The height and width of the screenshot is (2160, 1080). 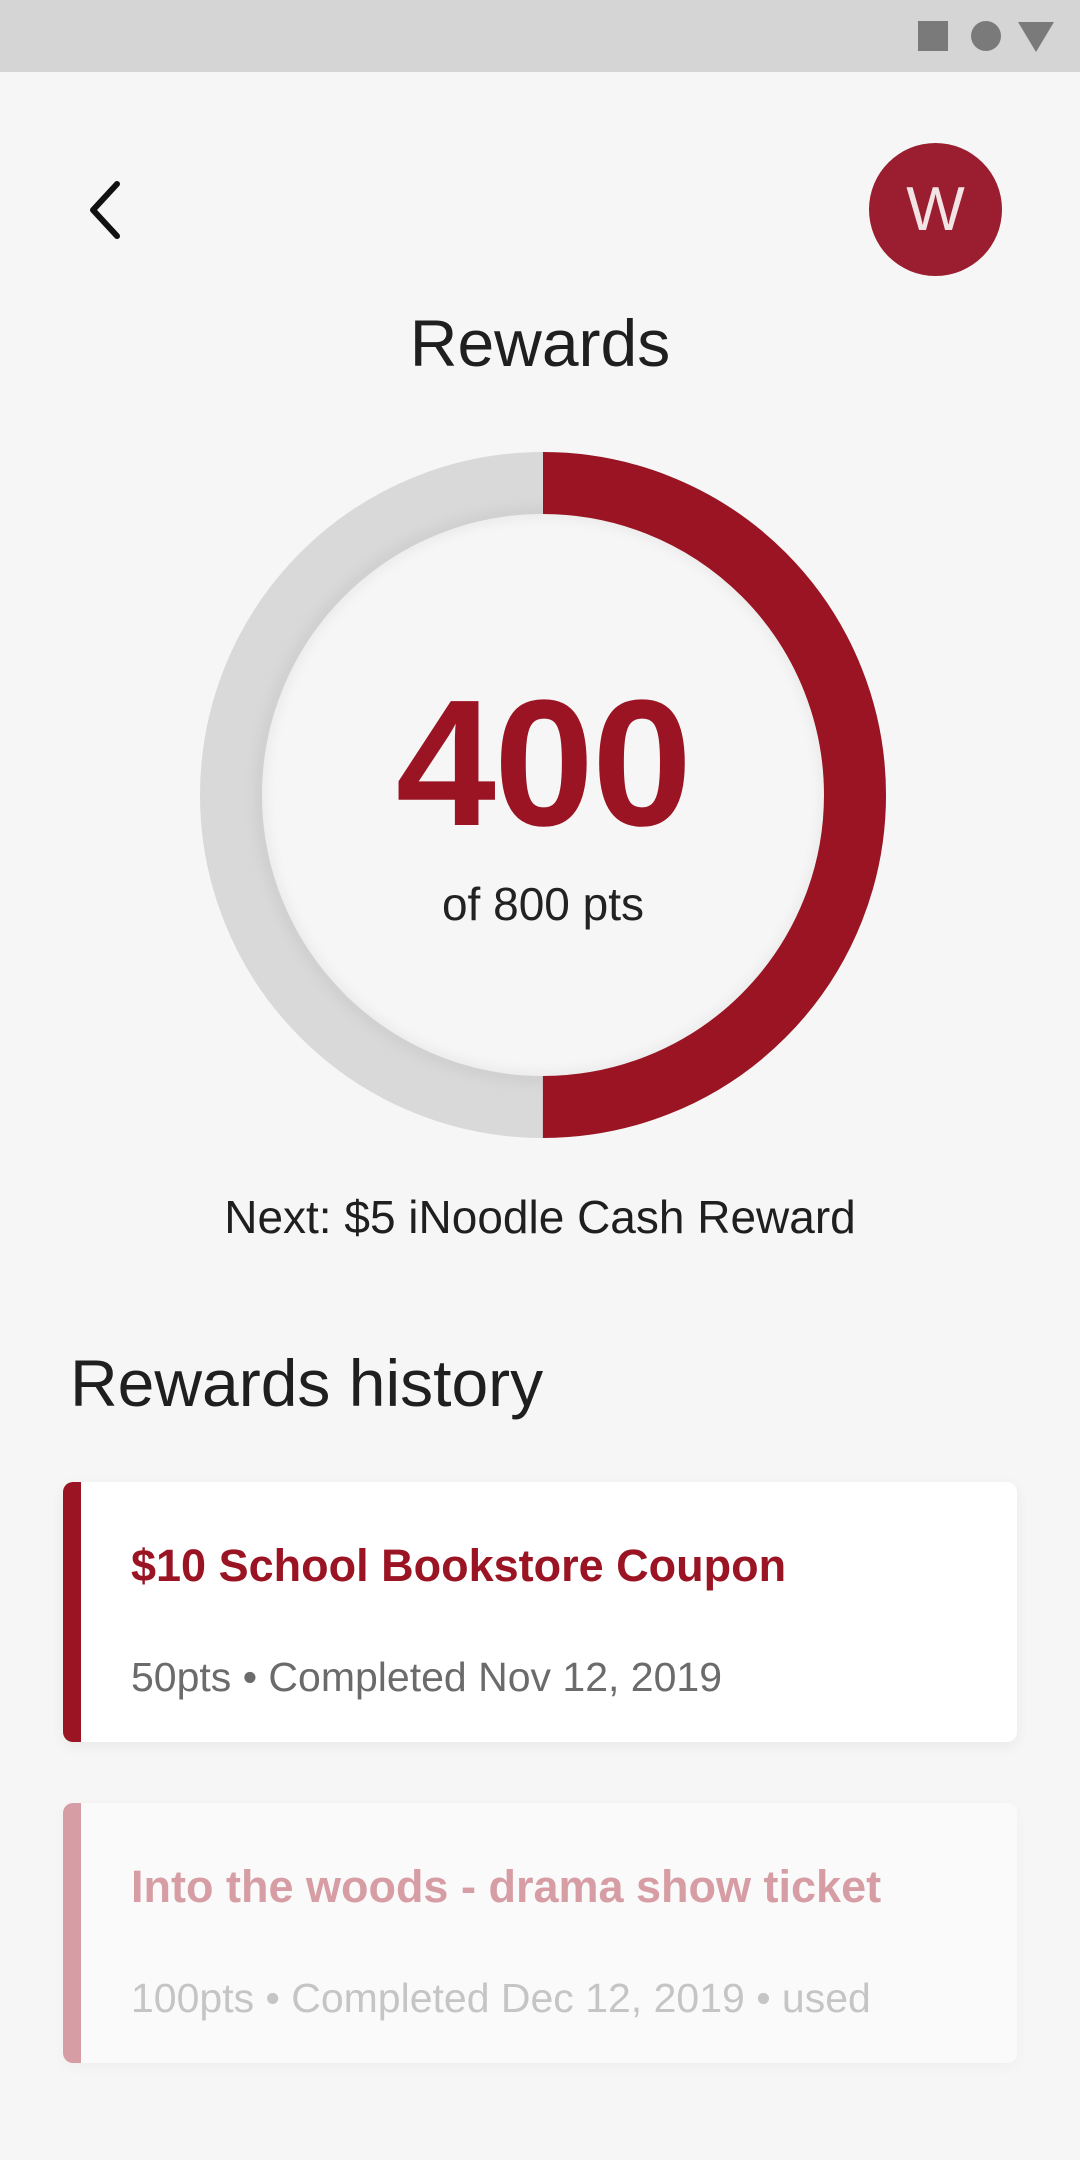 What do you see at coordinates (543, 763) in the screenshot?
I see `points-value: 400` at bounding box center [543, 763].